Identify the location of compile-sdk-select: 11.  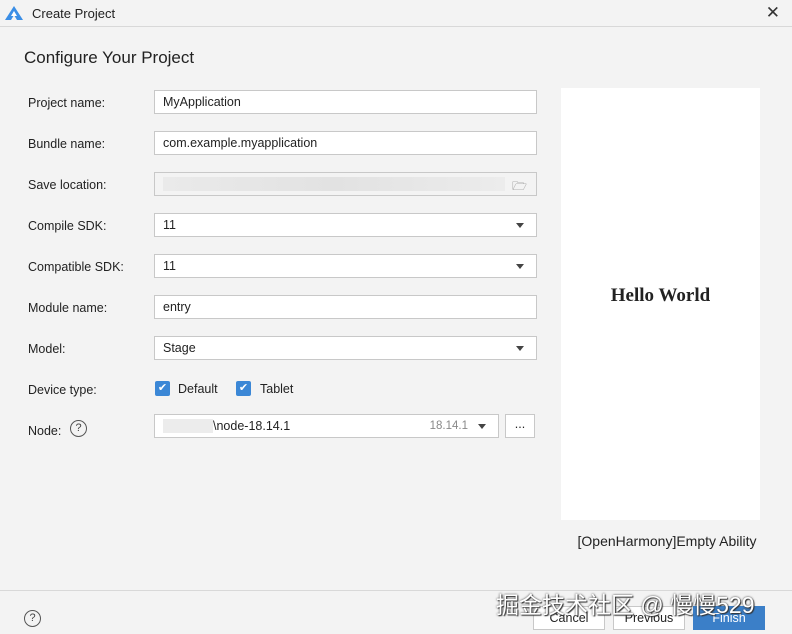
(345, 225).